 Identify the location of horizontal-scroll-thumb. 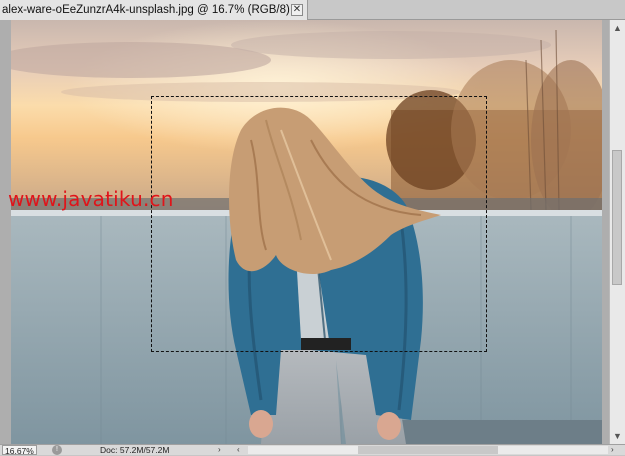
(428, 450).